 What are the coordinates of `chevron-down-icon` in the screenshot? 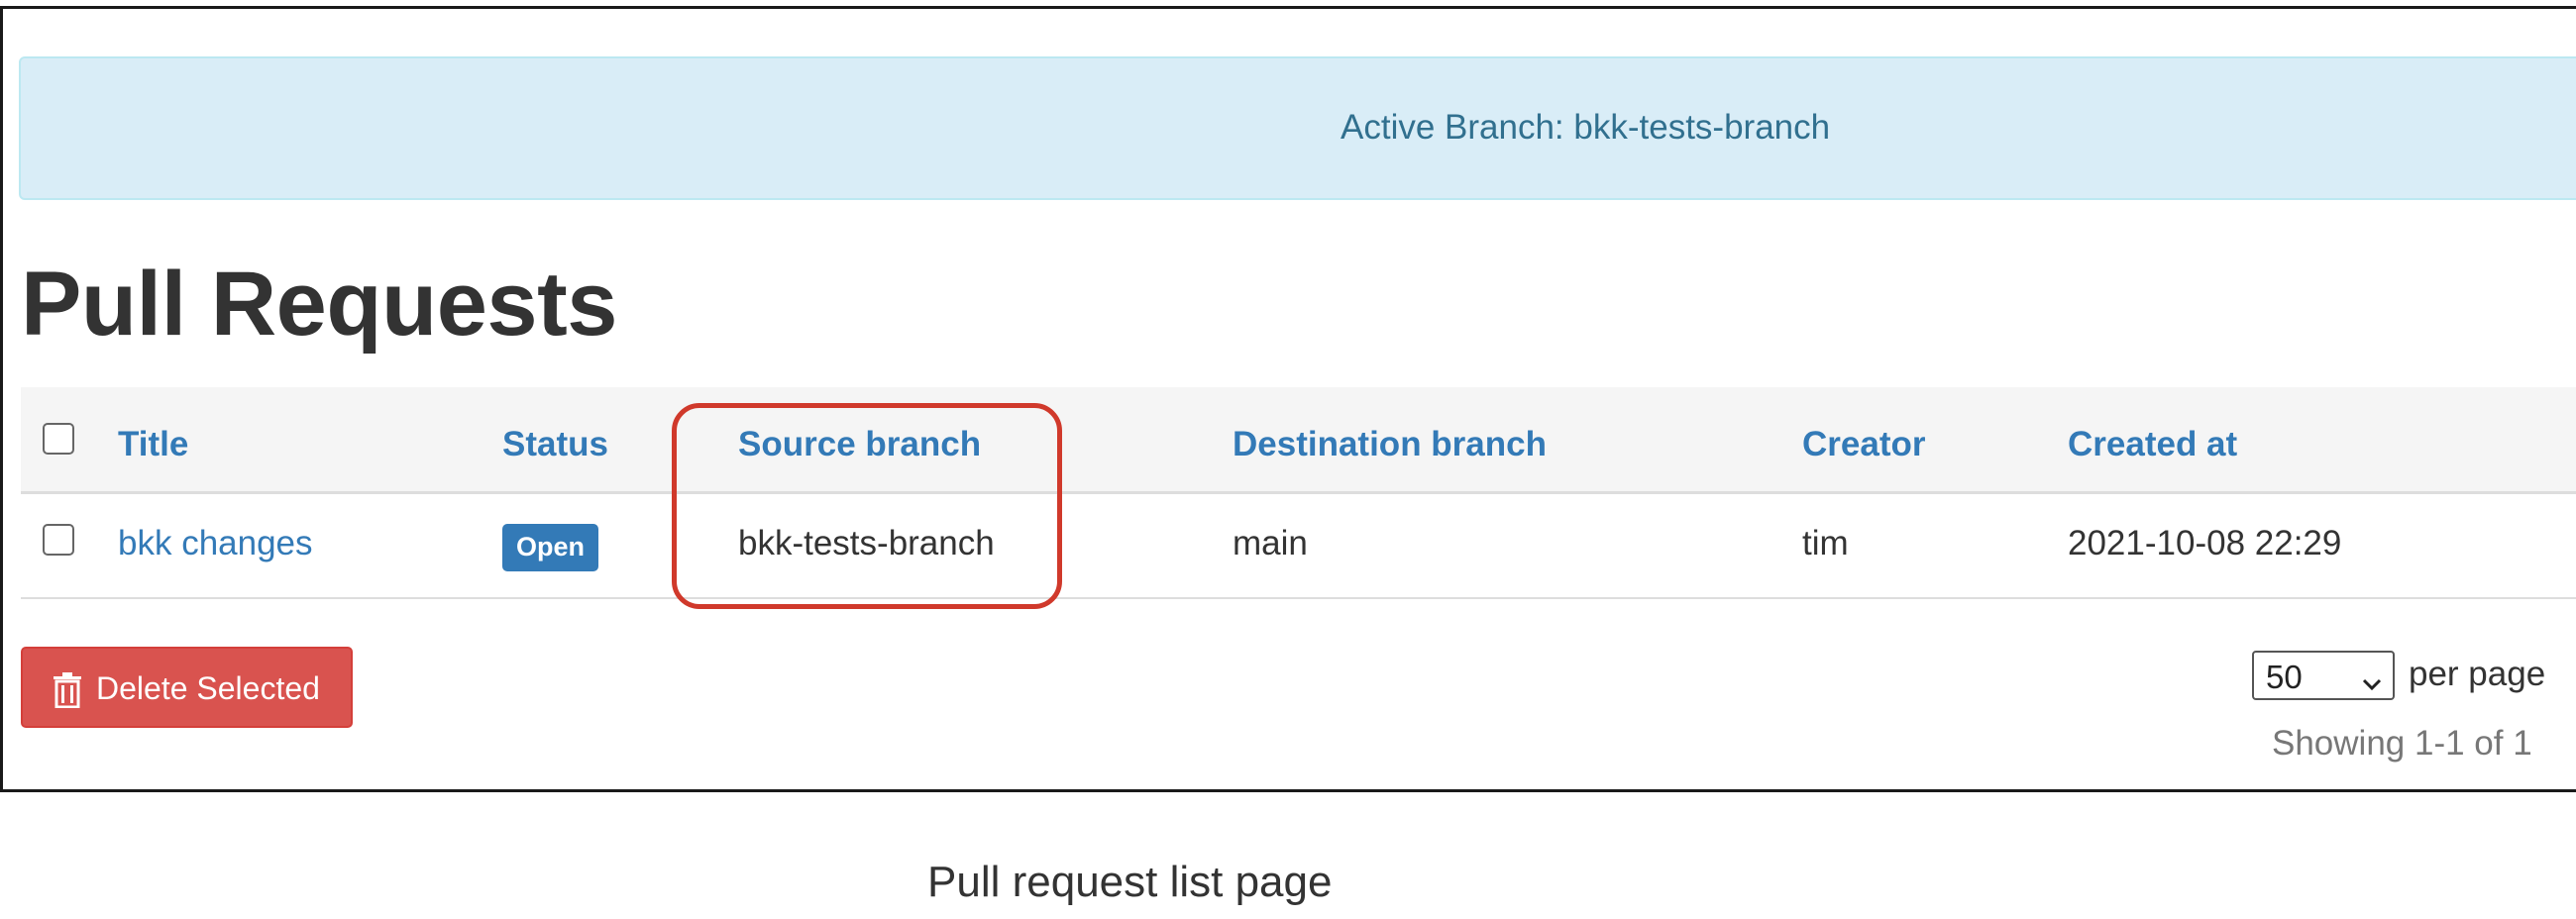 It's located at (2372, 678).